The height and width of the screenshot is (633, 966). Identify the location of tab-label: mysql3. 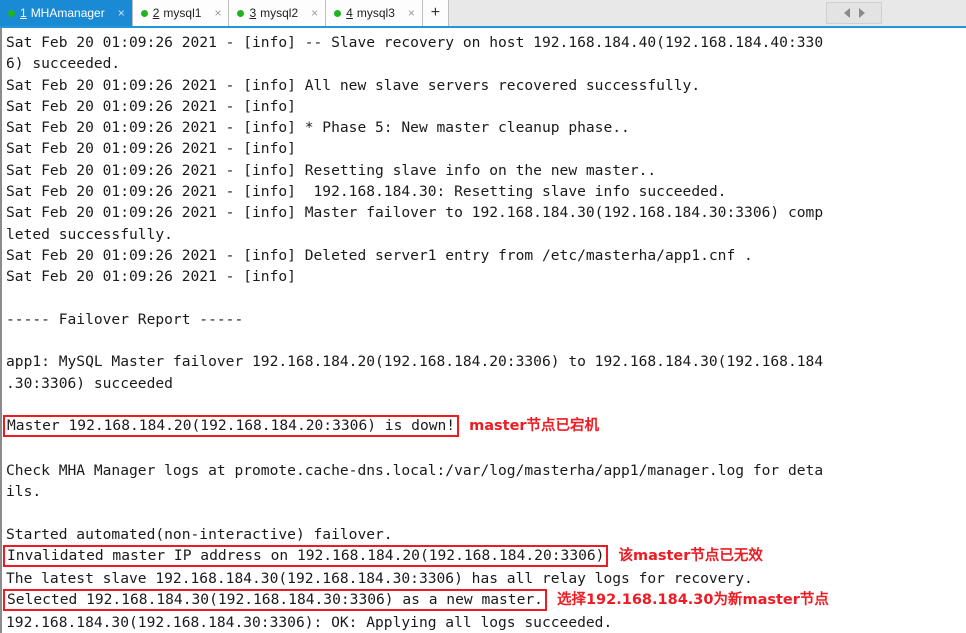
(375, 13).